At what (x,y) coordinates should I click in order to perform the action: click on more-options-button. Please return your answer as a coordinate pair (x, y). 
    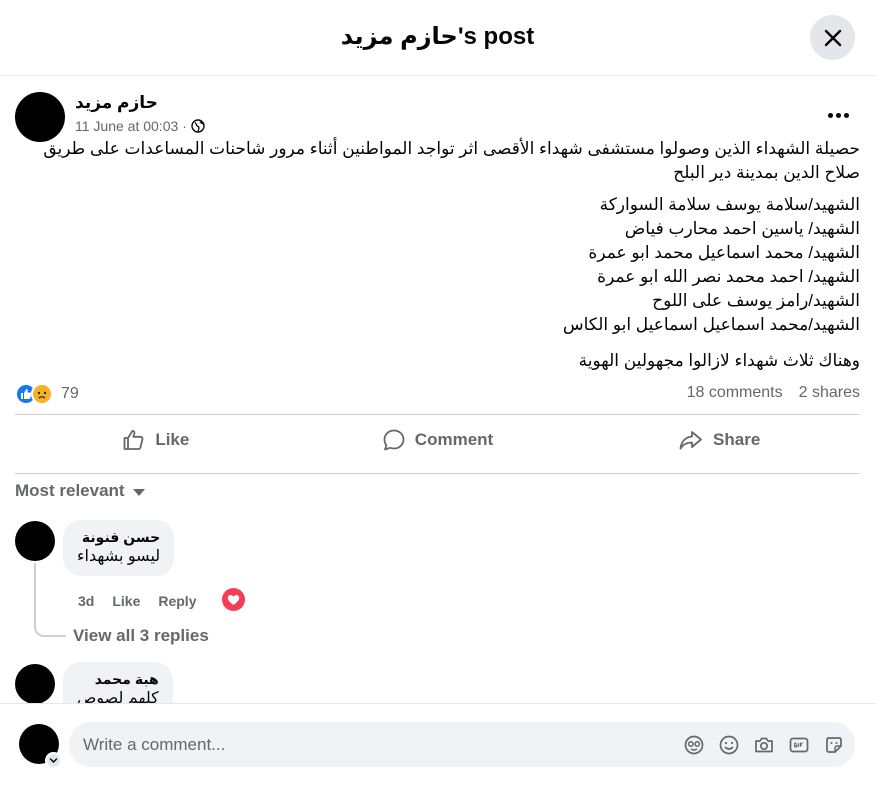
    Looking at the image, I should click on (838, 115).